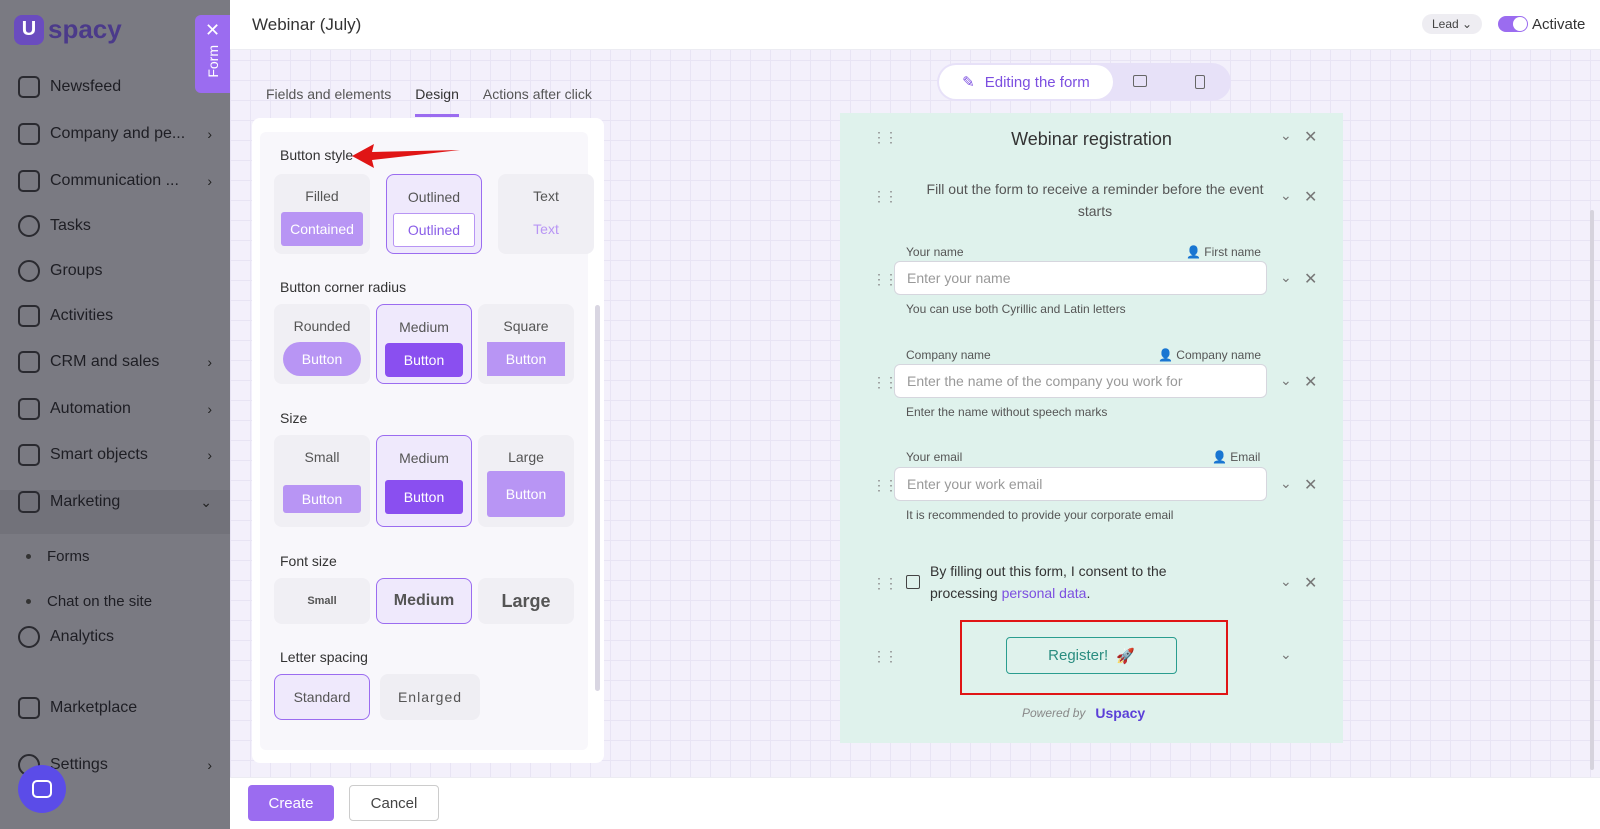  What do you see at coordinates (212, 54) in the screenshot?
I see `form-side-tab: ✕ Form` at bounding box center [212, 54].